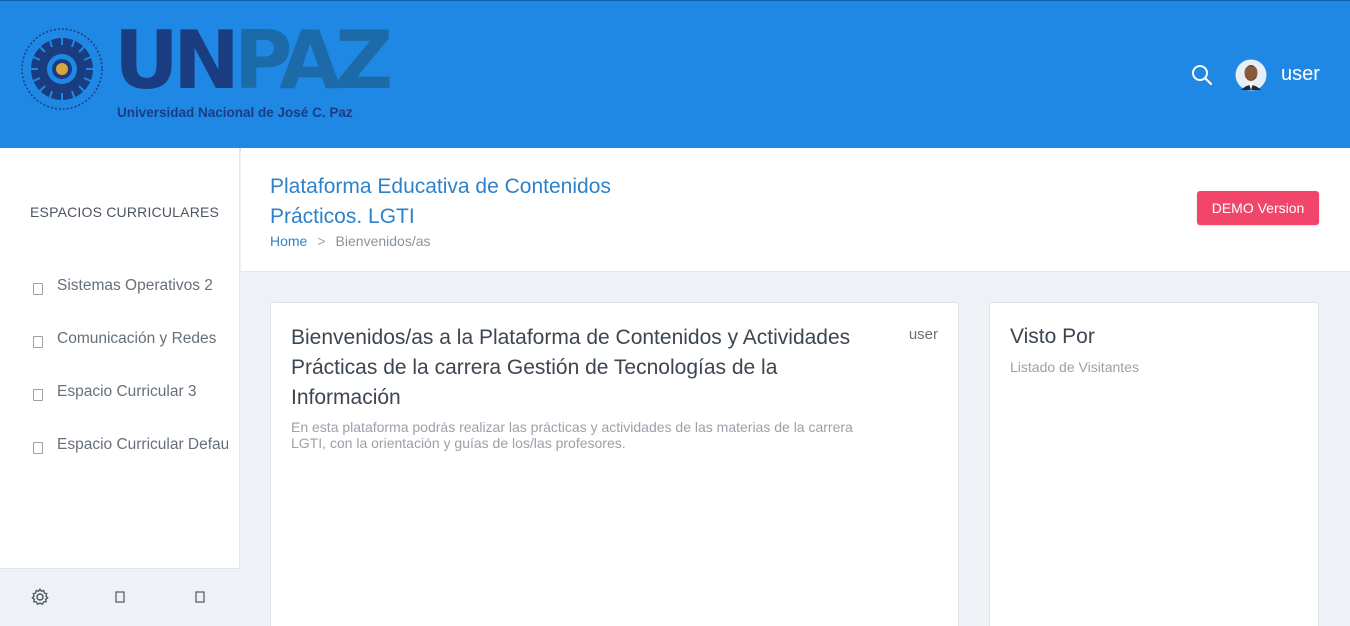  Describe the element at coordinates (40, 597) in the screenshot. I see `gear-icon` at that location.